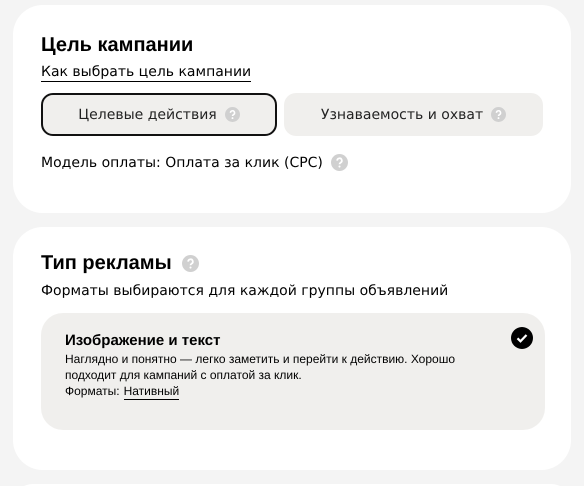  I want to click on section-title: Цель кампании, so click(117, 45).